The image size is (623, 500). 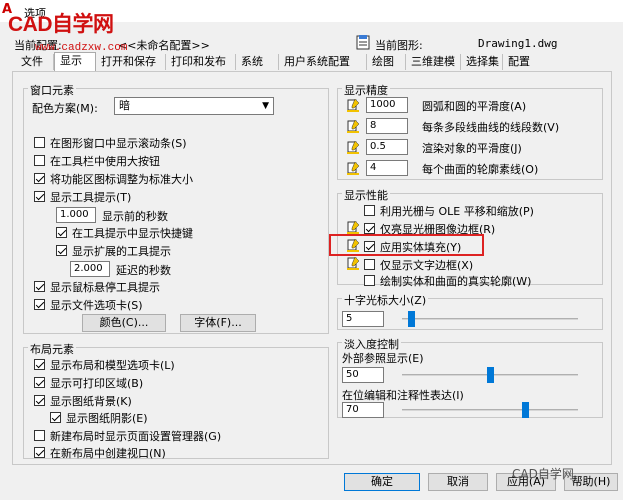 I want to click on raster-pan-checkbox, so click(x=369, y=210).